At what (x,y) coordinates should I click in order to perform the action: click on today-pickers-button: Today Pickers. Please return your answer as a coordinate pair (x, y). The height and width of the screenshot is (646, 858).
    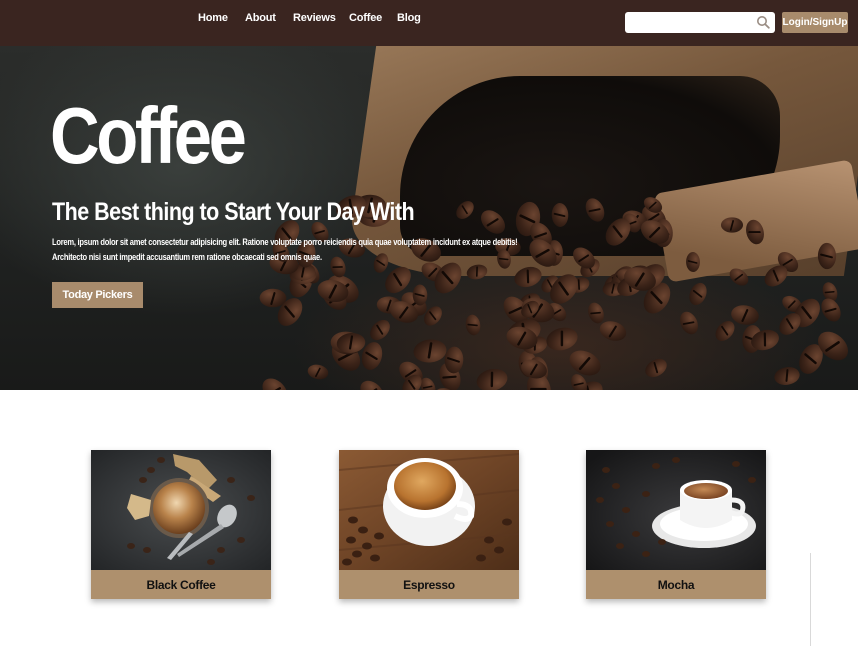
    Looking at the image, I should click on (97, 295).